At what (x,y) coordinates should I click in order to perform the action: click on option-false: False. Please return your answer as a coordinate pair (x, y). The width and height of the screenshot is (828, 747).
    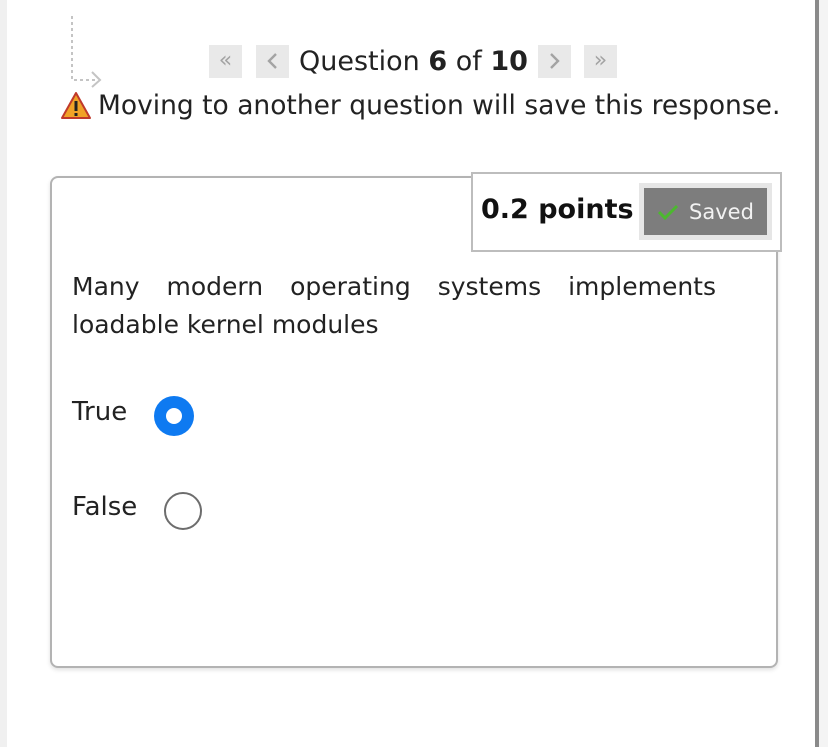
    Looking at the image, I should click on (137, 507).